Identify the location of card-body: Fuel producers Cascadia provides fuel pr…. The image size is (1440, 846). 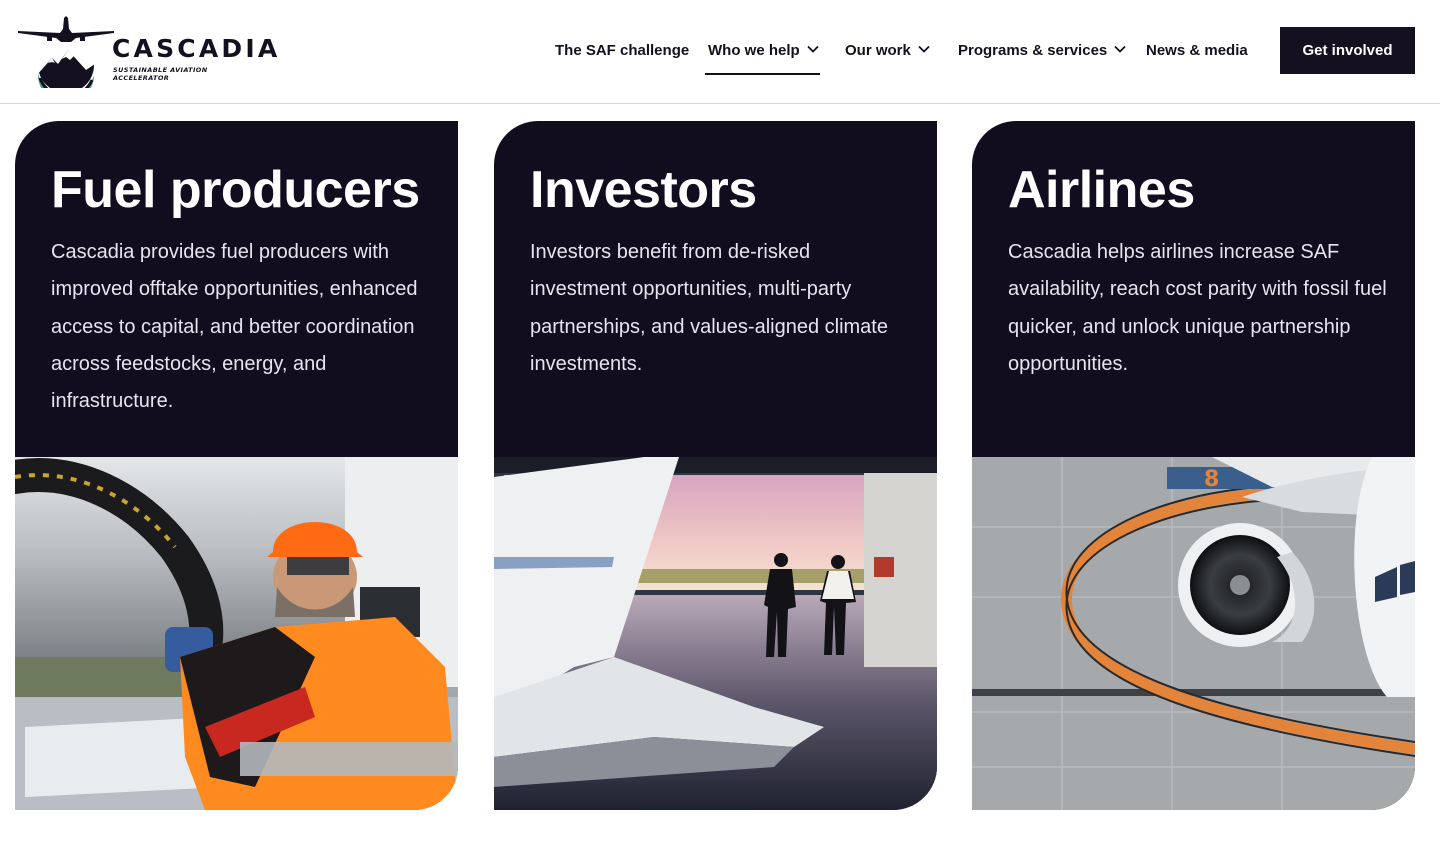
(236, 289).